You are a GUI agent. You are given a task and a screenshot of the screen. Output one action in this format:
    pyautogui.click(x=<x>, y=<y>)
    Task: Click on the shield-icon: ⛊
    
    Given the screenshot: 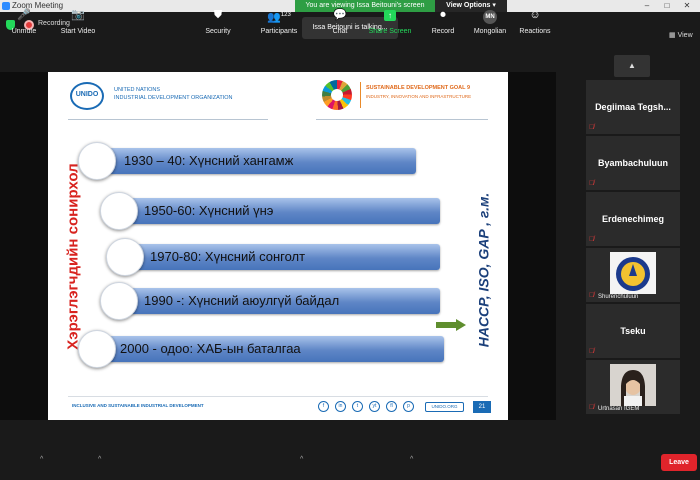 What is the action you would take?
    pyautogui.click(x=218, y=15)
    